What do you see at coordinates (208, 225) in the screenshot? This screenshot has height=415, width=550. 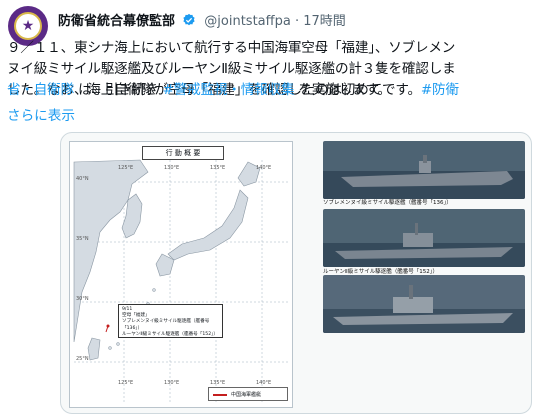 I see `honshu` at bounding box center [208, 225].